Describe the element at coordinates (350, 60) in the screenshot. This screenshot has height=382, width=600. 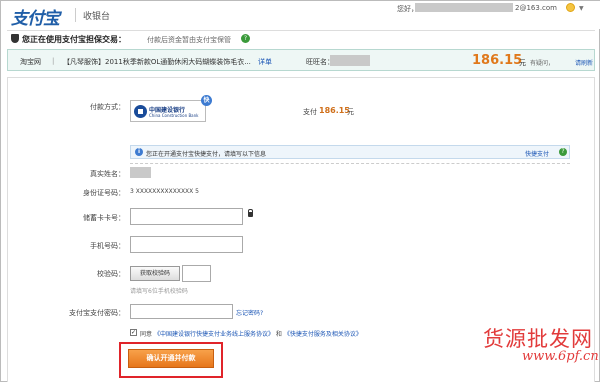
I see `seller-redacted` at that location.